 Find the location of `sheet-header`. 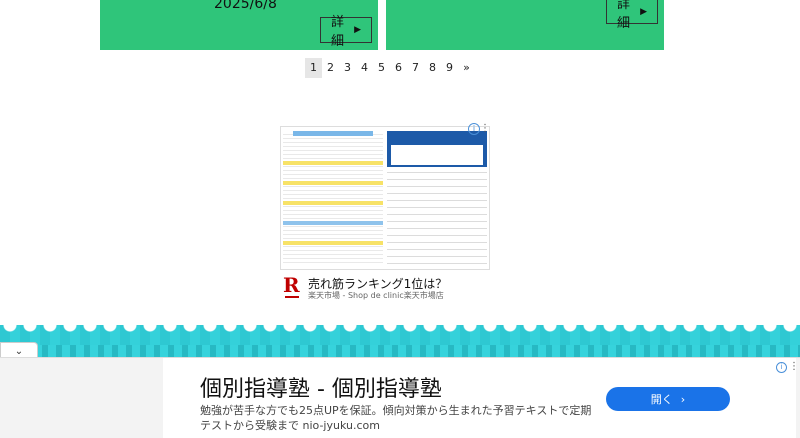

sheet-header is located at coordinates (333, 133).